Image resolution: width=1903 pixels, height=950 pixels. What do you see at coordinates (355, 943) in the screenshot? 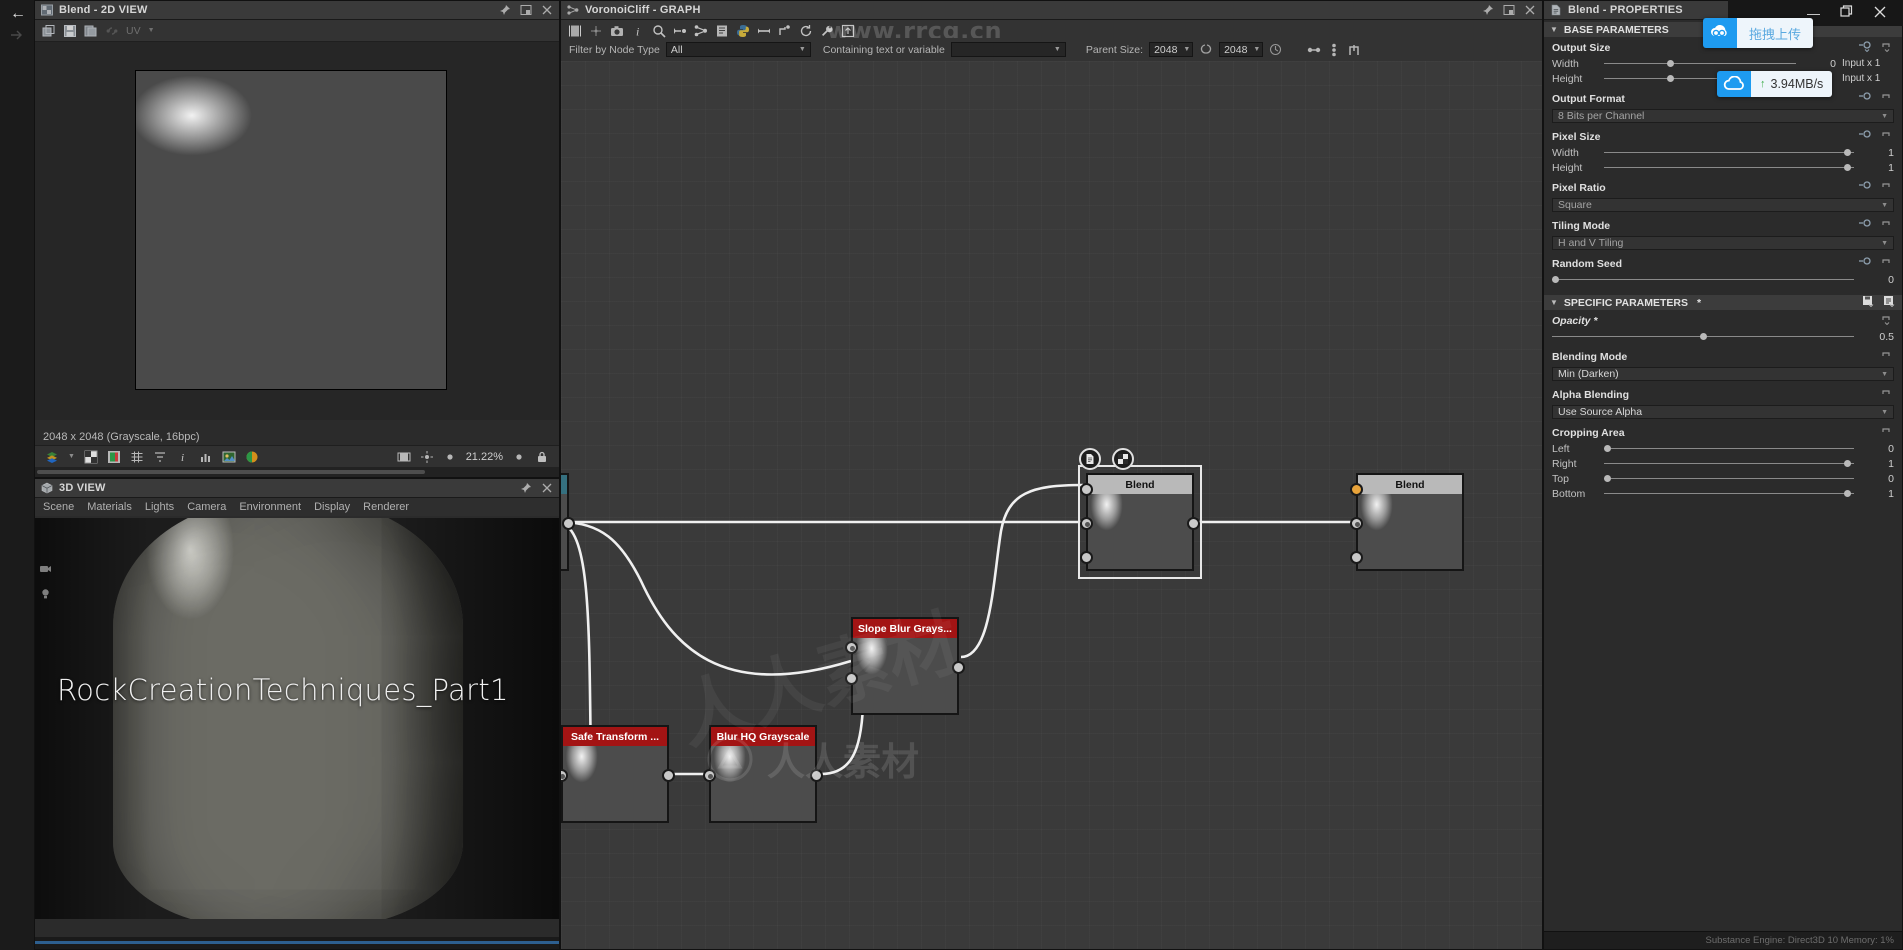
I see `video-progress-bar` at bounding box center [355, 943].